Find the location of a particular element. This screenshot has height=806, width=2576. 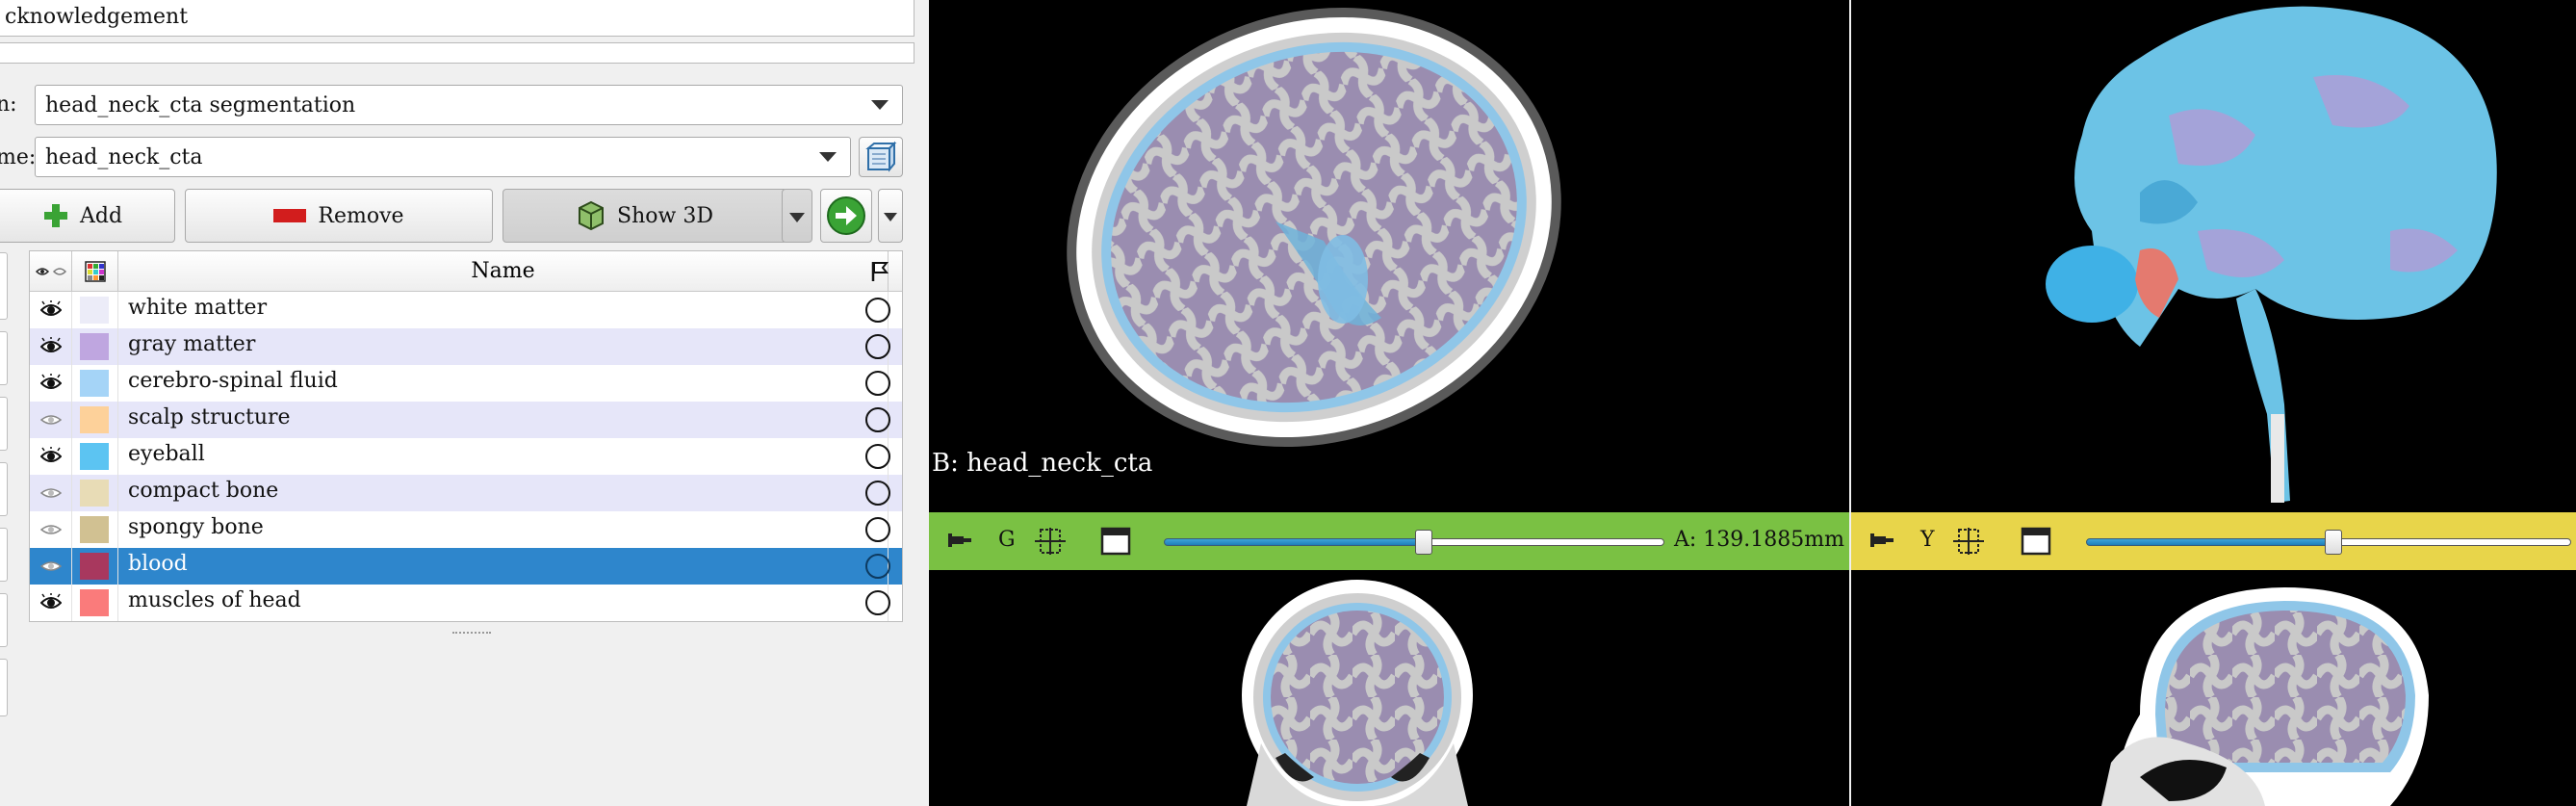

create-surface-button is located at coordinates (846, 216).